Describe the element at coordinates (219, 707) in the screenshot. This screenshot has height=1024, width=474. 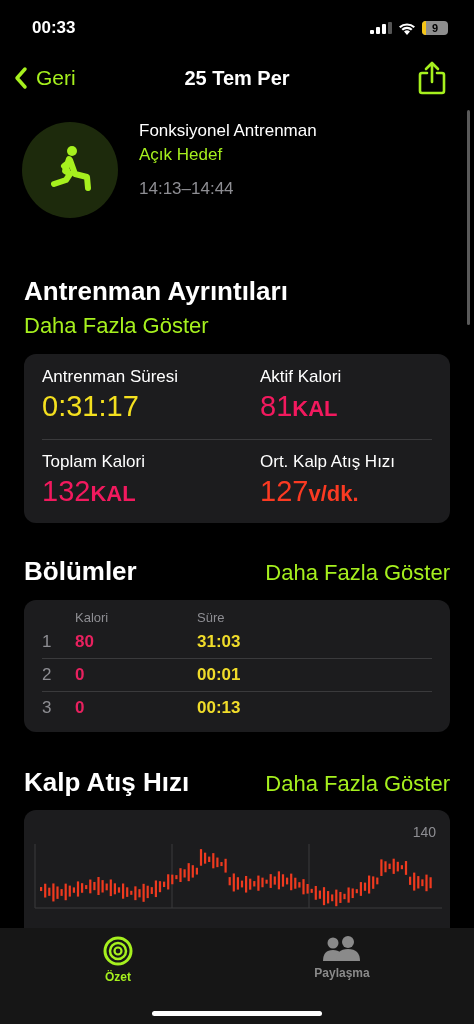
I see `table-cell: 00:13` at that location.